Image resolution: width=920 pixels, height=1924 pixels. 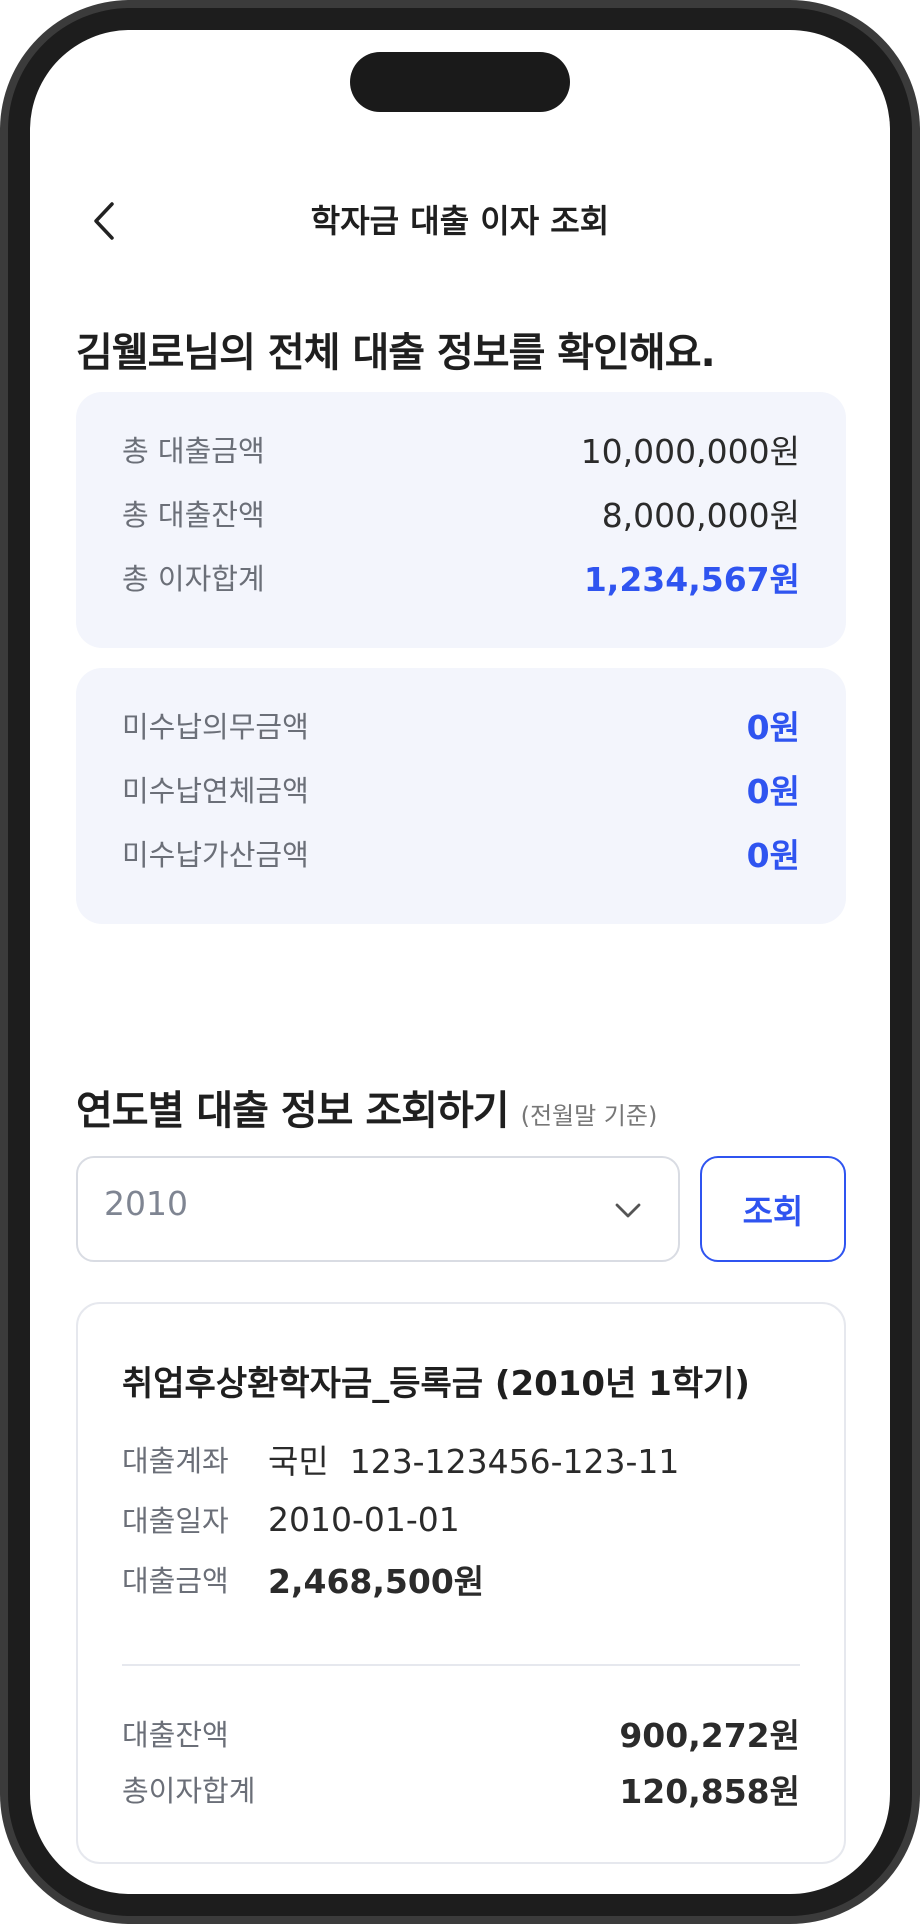 I want to click on section-title-main: 연도별 대출 정보 조회하기, so click(x=293, y=1111).